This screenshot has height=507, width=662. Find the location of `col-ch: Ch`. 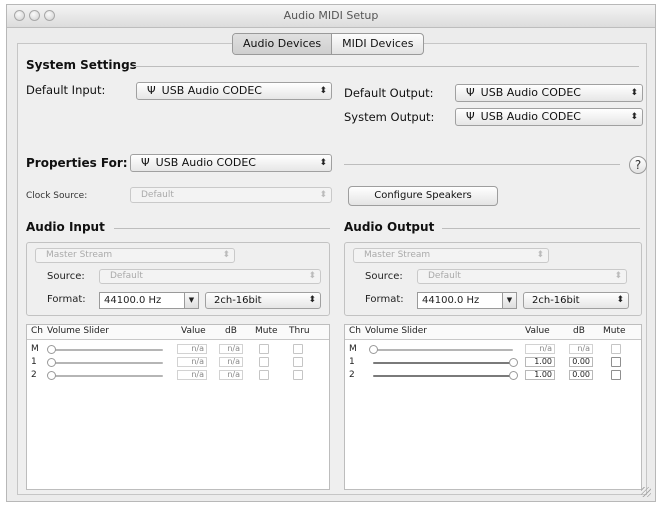

col-ch: Ch is located at coordinates (37, 331).